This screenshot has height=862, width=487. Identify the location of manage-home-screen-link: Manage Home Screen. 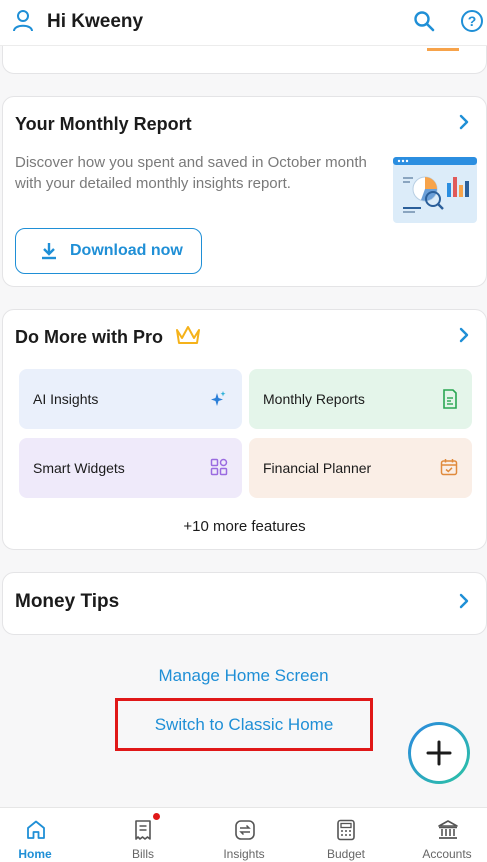
(243, 676).